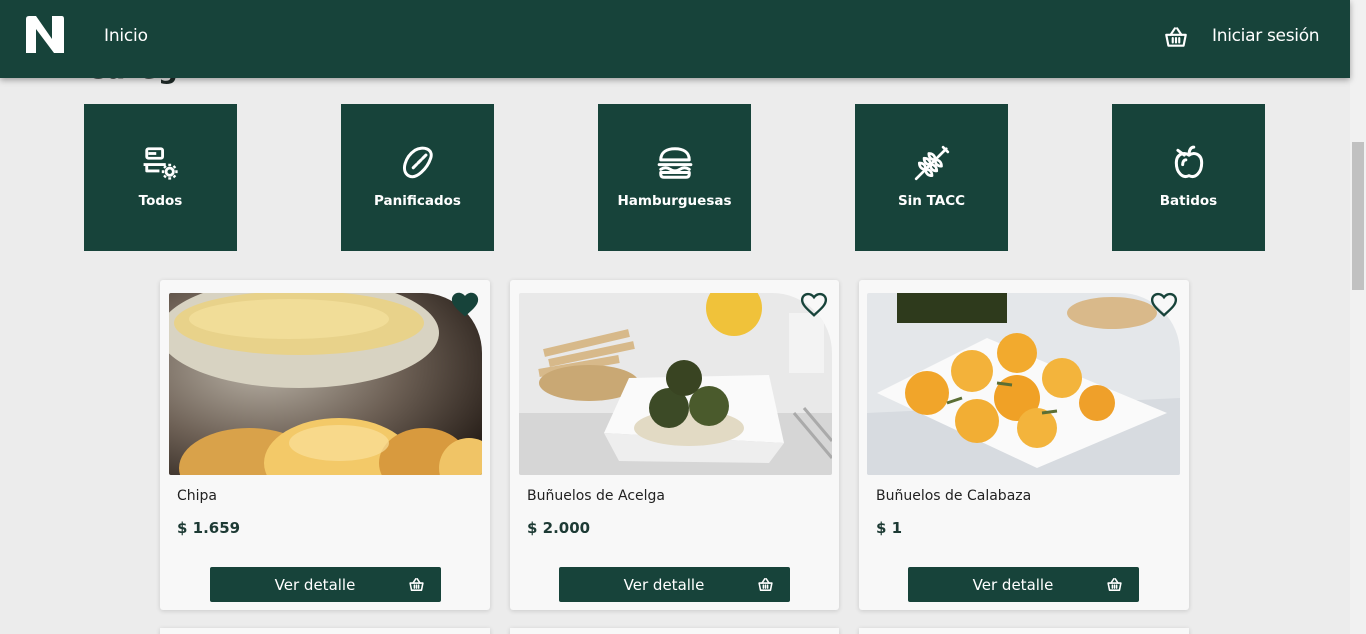  I want to click on favorite-heart-icon, so click(465, 304).